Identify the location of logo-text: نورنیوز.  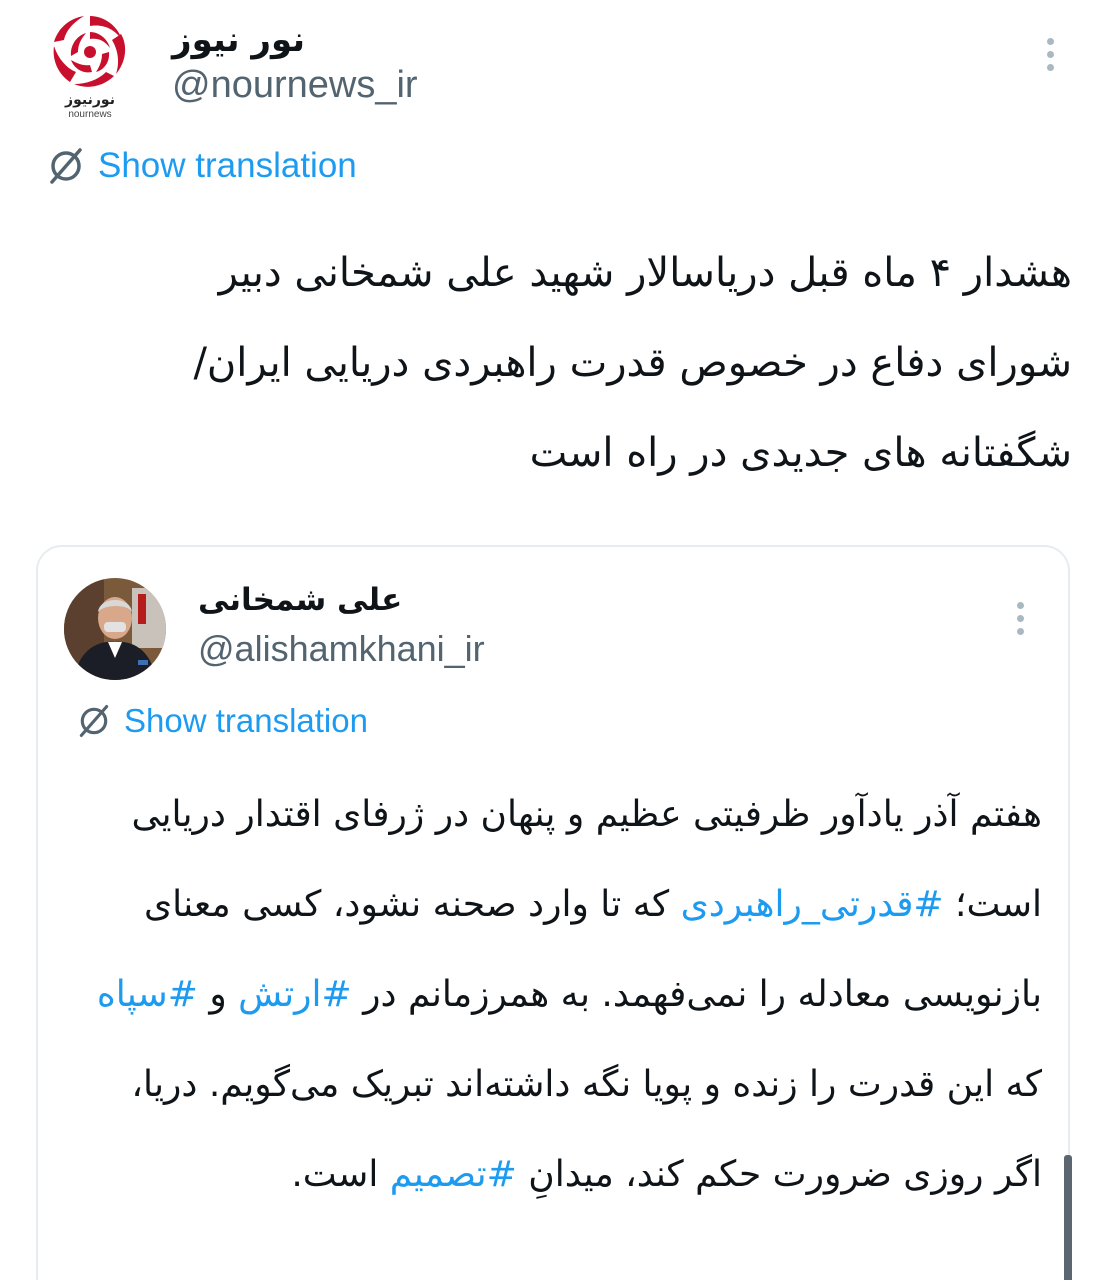
(89, 100).